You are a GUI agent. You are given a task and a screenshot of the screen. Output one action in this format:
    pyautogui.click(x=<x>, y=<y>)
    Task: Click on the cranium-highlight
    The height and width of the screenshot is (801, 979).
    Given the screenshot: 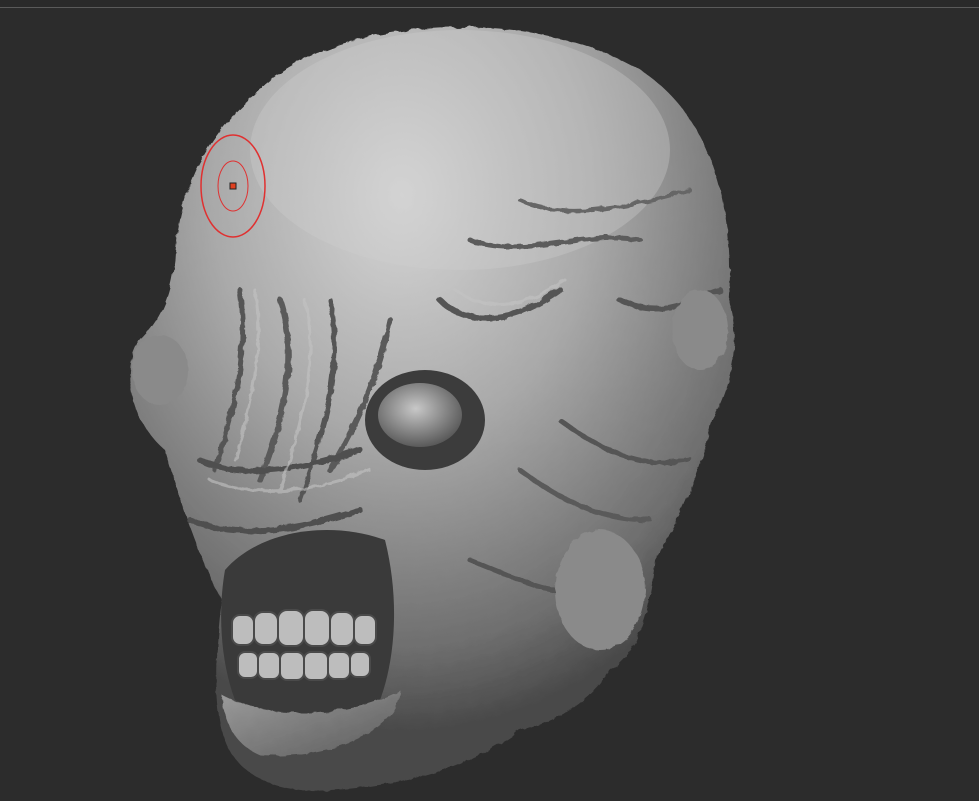 What is the action you would take?
    pyautogui.click(x=460, y=150)
    